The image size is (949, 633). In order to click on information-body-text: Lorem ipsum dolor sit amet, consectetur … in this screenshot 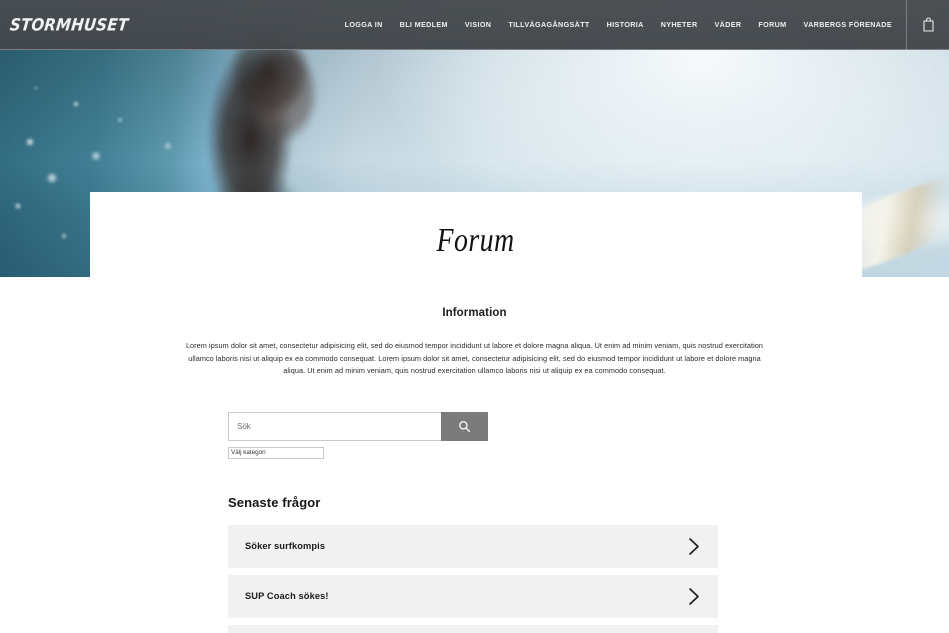, I will do `click(474, 358)`.